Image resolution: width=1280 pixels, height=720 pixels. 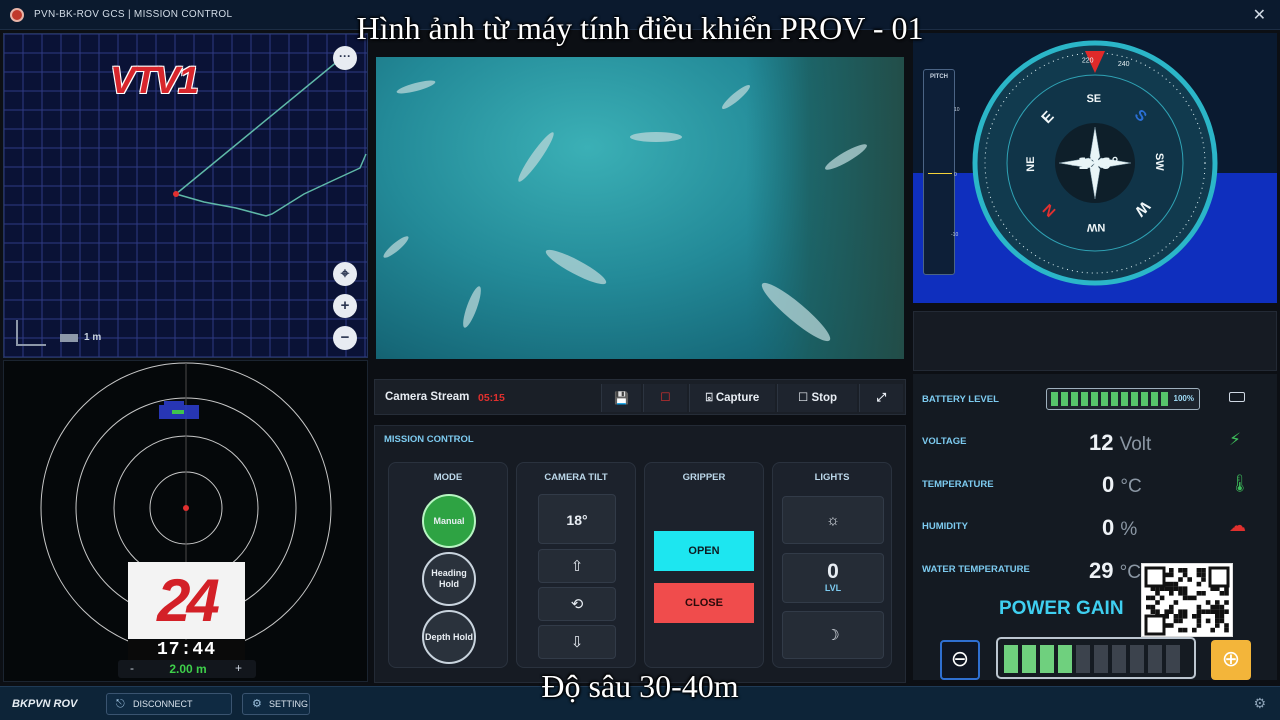 What do you see at coordinates (345, 306) in the screenshot?
I see `zoom-in-button: +` at bounding box center [345, 306].